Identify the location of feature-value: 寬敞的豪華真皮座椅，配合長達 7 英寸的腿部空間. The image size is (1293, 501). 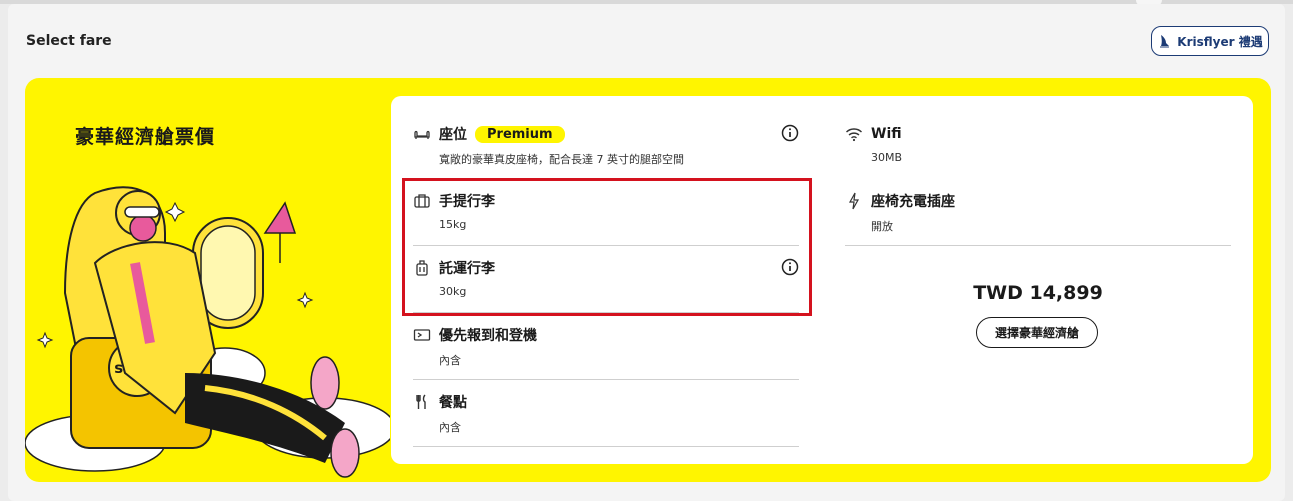
(561, 159).